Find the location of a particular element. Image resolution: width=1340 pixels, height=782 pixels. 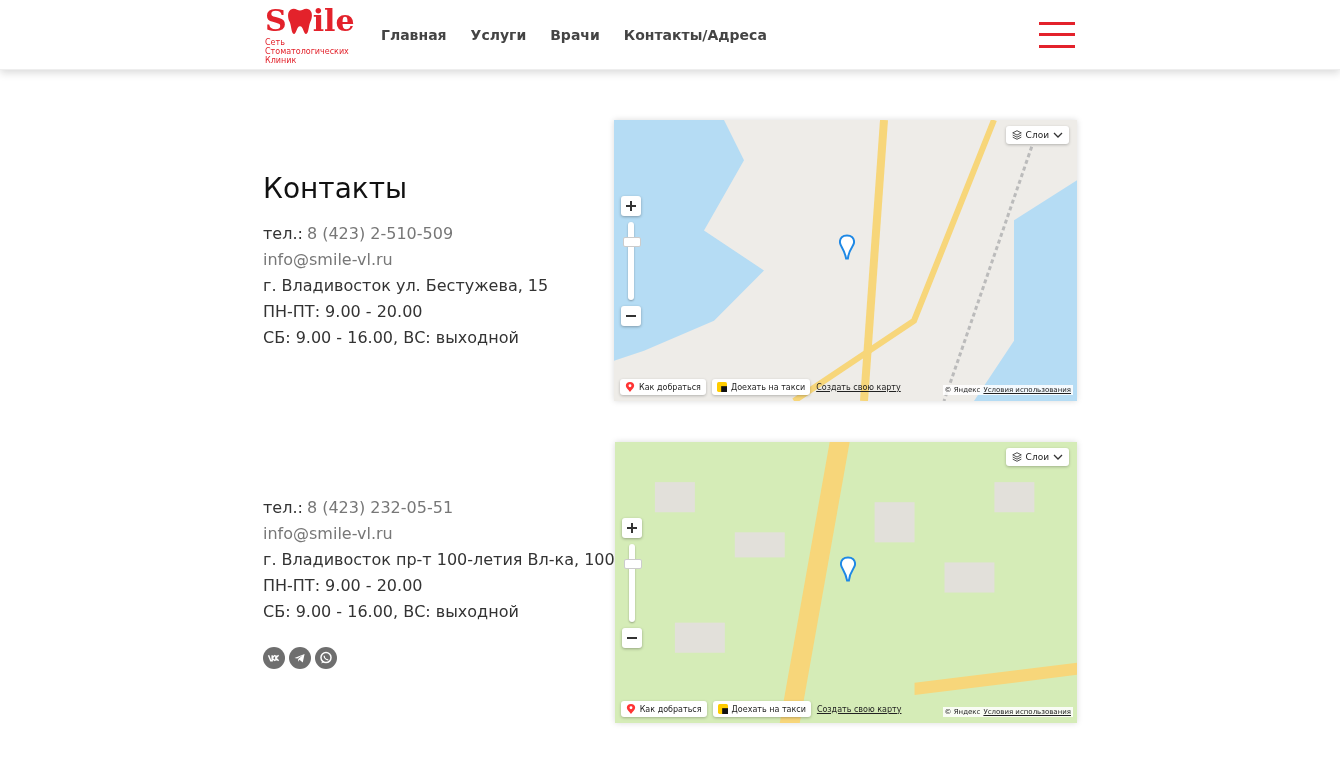

nav-link: Контакты/Адреса is located at coordinates (695, 34).